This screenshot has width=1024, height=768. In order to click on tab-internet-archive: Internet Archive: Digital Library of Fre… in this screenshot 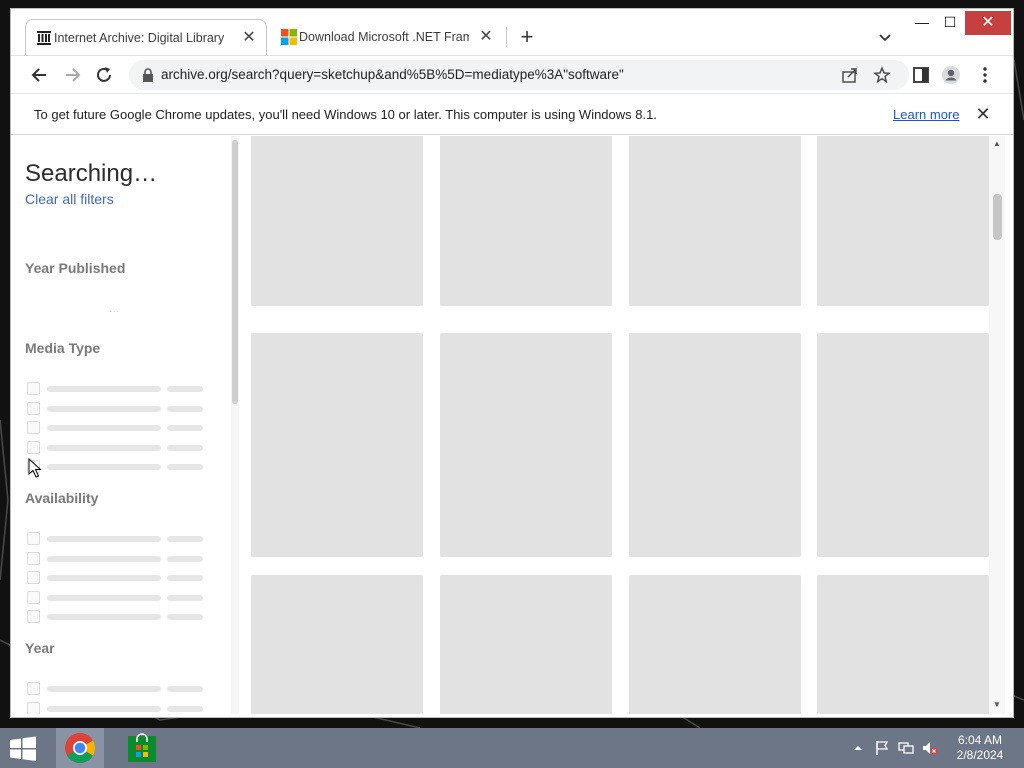, I will do `click(146, 37)`.